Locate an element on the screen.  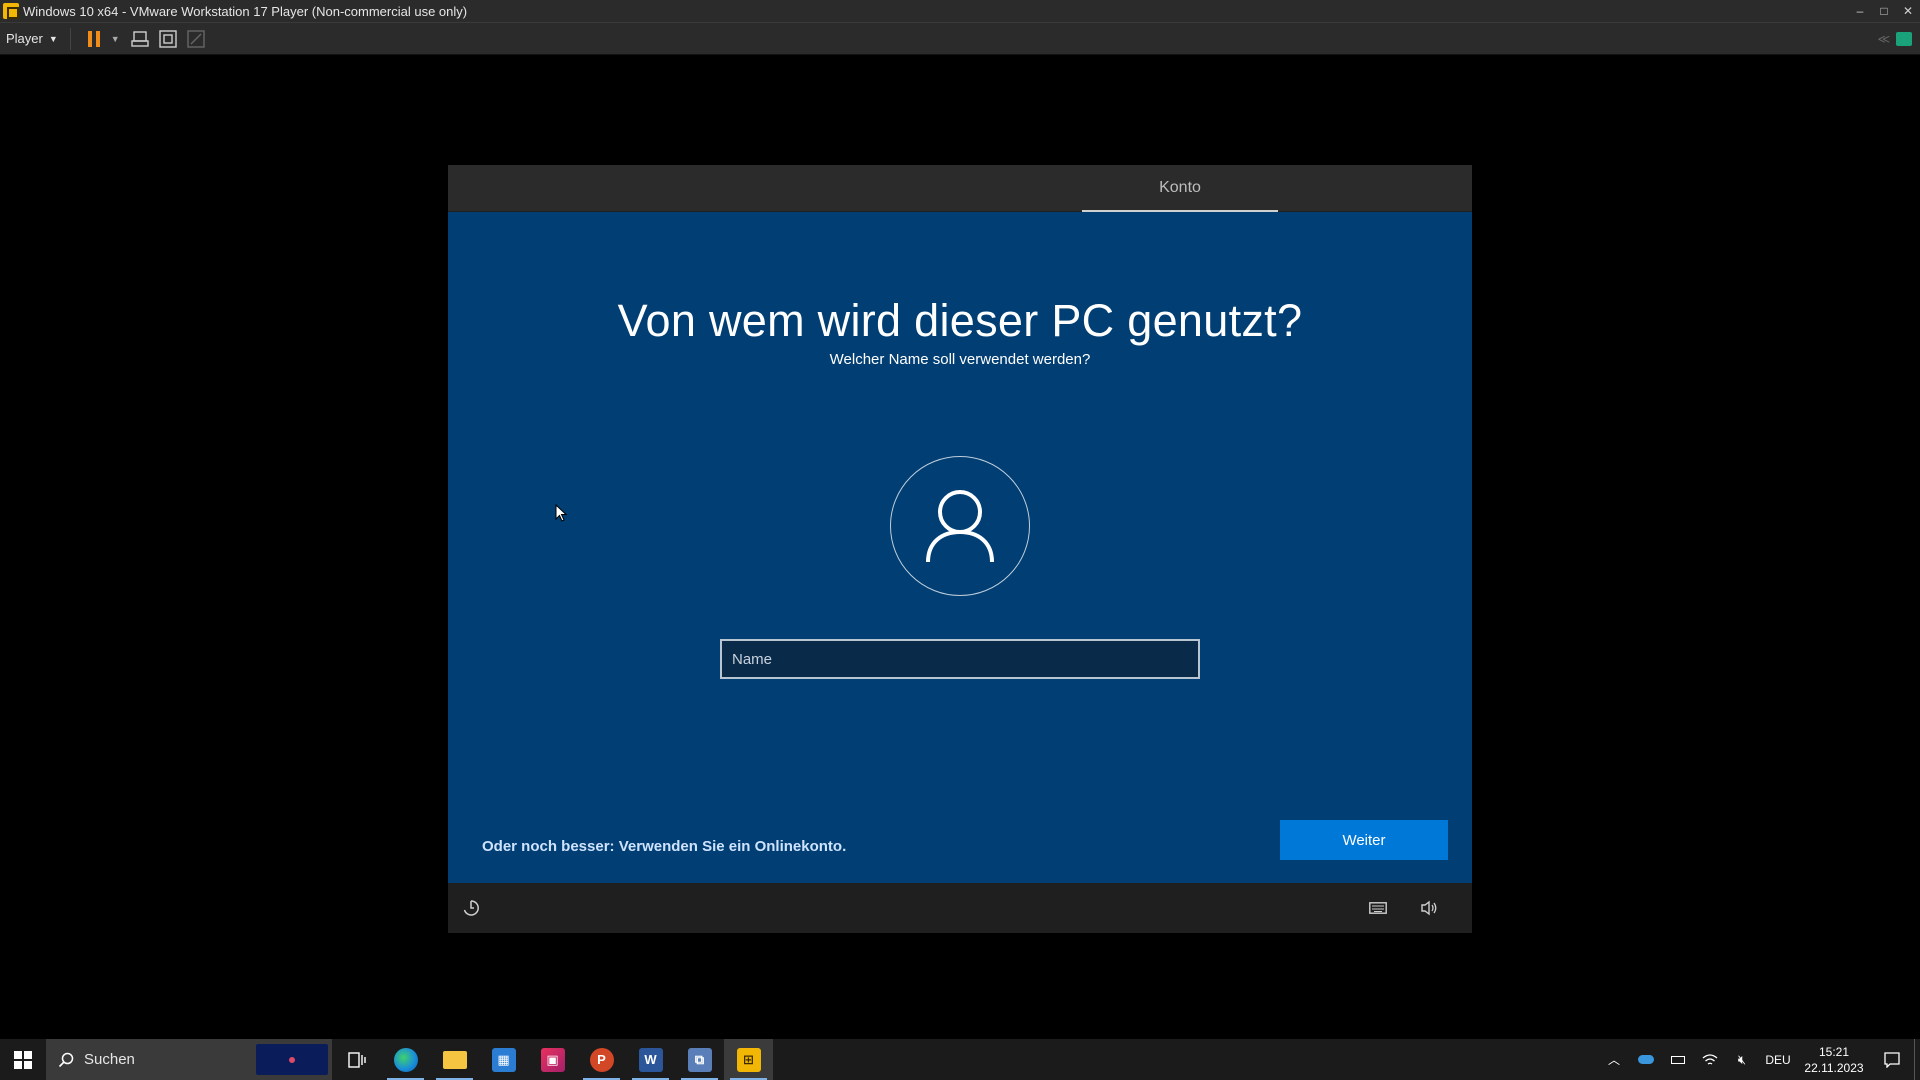
taskbar-file-explorer is located at coordinates (454, 1059).